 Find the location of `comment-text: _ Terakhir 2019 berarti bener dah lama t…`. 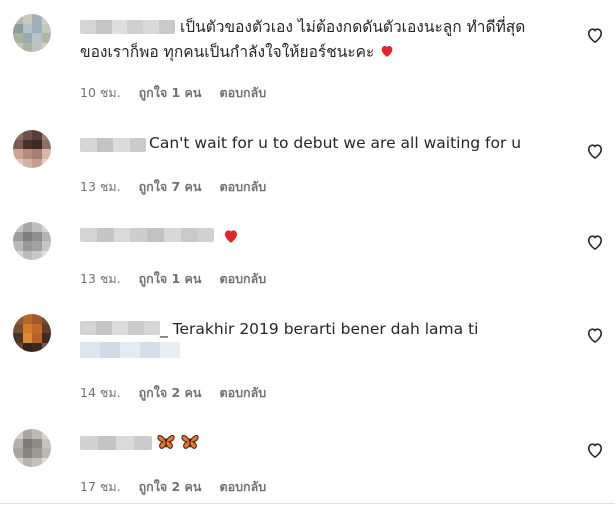

comment-text: _ Terakhir 2019 berarti bener dah lama t… is located at coordinates (319, 329).